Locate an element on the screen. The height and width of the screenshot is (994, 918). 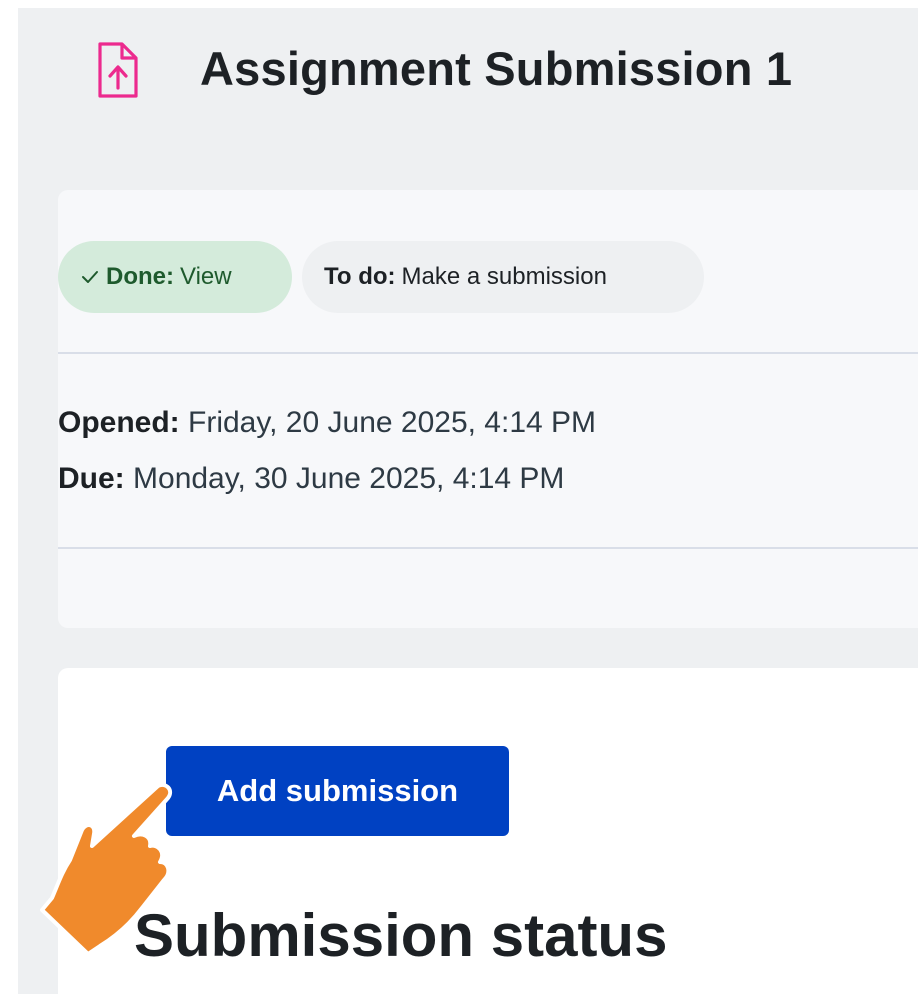
opened-date: Opened: Friday, 20 June 2025, 4:14 PM is located at coordinates (327, 423).